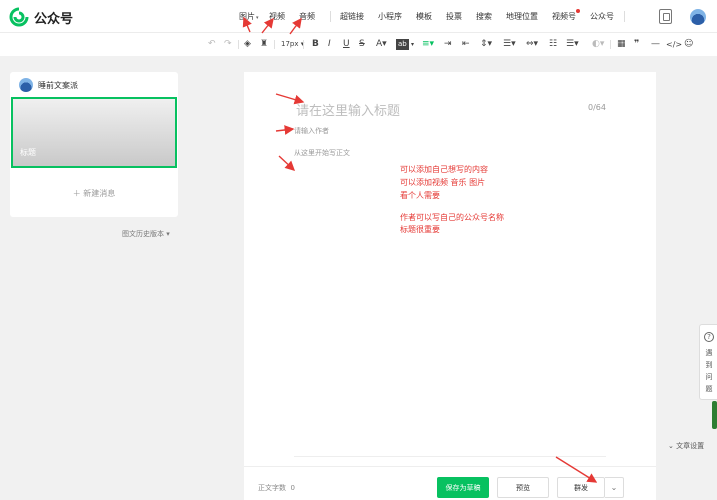  I want to click on scrollbar-thumb, so click(714, 415).